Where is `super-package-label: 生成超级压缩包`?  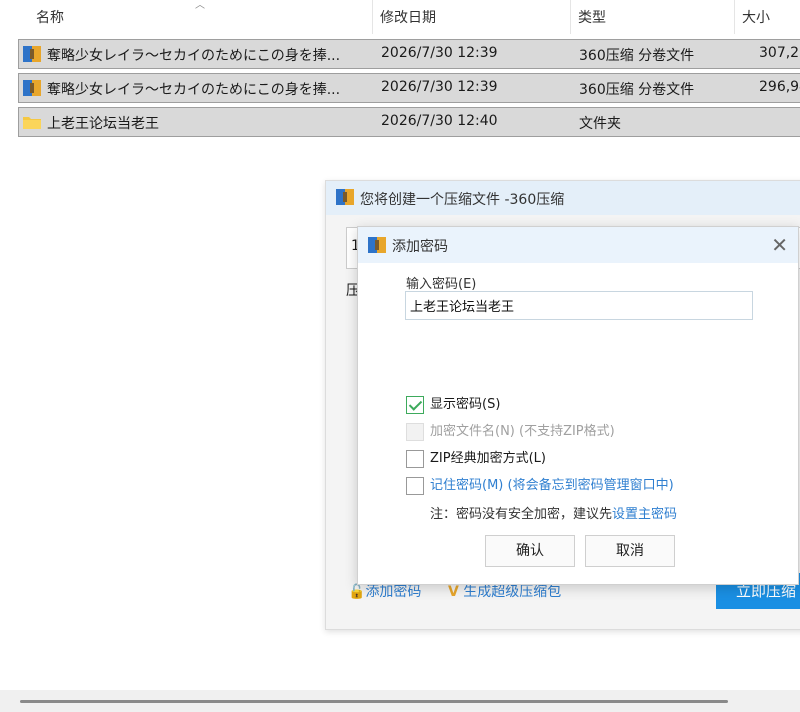
super-package-label: 生成超级压缩包 is located at coordinates (512, 592).